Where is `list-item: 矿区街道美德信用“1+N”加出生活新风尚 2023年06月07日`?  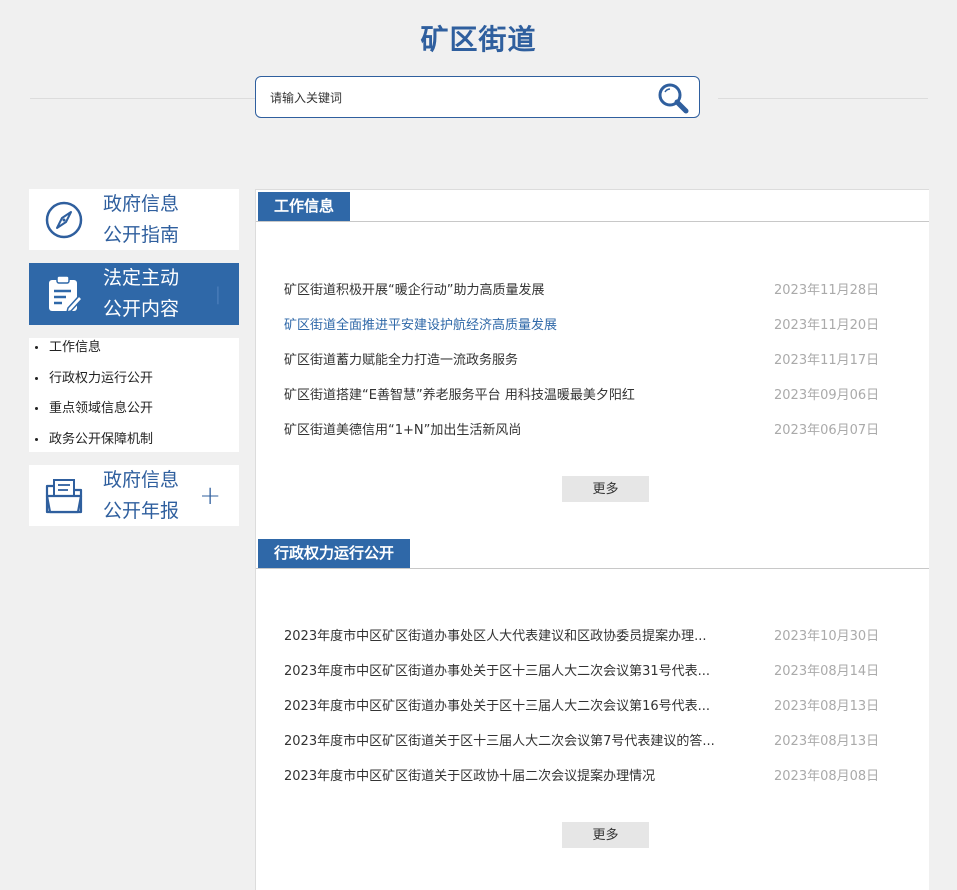
list-item: 矿区街道美德信用“1+N”加出生活新风尚 2023年06月07日 is located at coordinates (594, 431).